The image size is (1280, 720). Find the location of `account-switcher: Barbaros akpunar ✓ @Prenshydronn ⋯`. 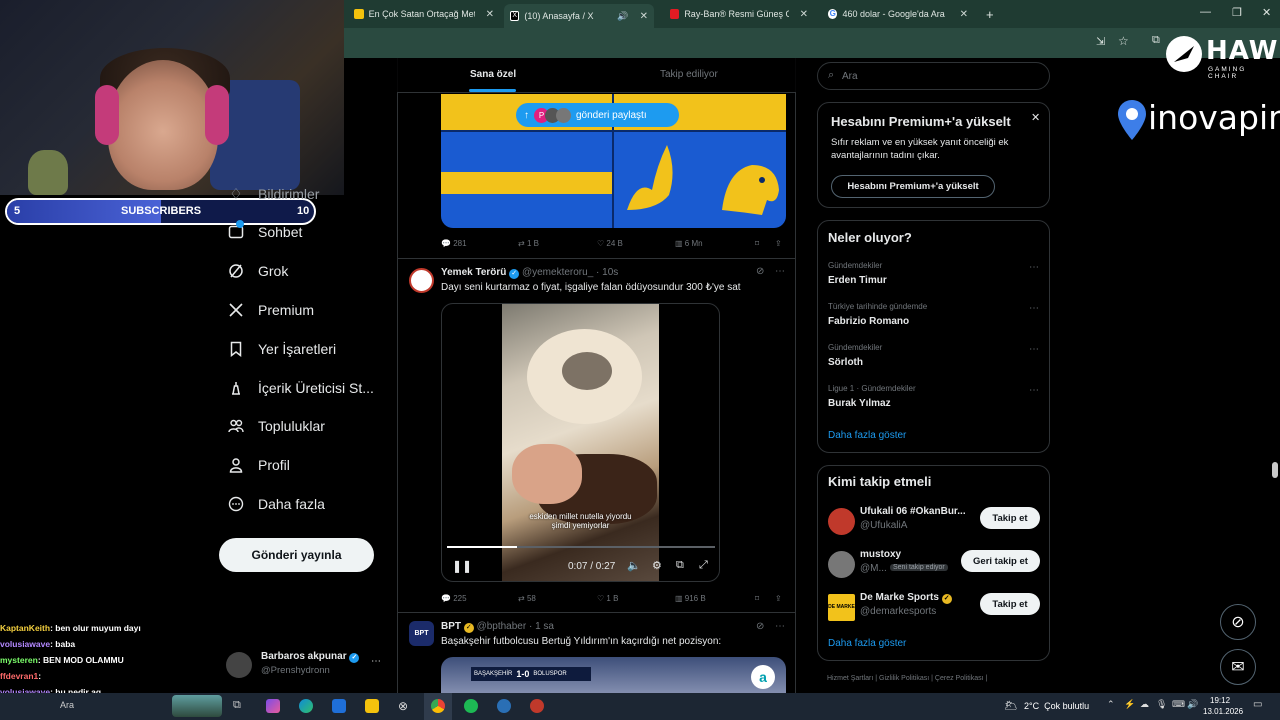

account-switcher: Barbaros akpunar ✓ @Prenshydronn ⋯ is located at coordinates (306, 665).